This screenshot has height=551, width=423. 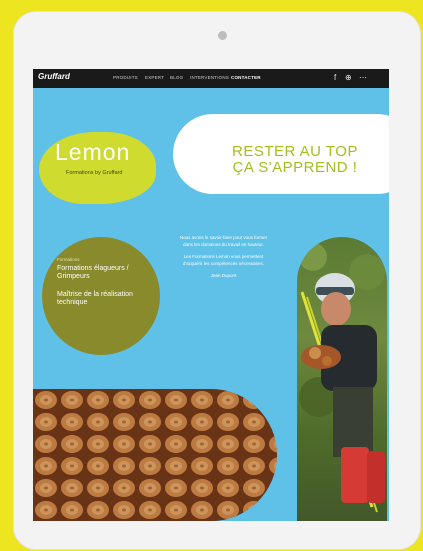 What do you see at coordinates (223, 276) in the screenshot?
I see `intro-signature: Jean Dupont` at bounding box center [223, 276].